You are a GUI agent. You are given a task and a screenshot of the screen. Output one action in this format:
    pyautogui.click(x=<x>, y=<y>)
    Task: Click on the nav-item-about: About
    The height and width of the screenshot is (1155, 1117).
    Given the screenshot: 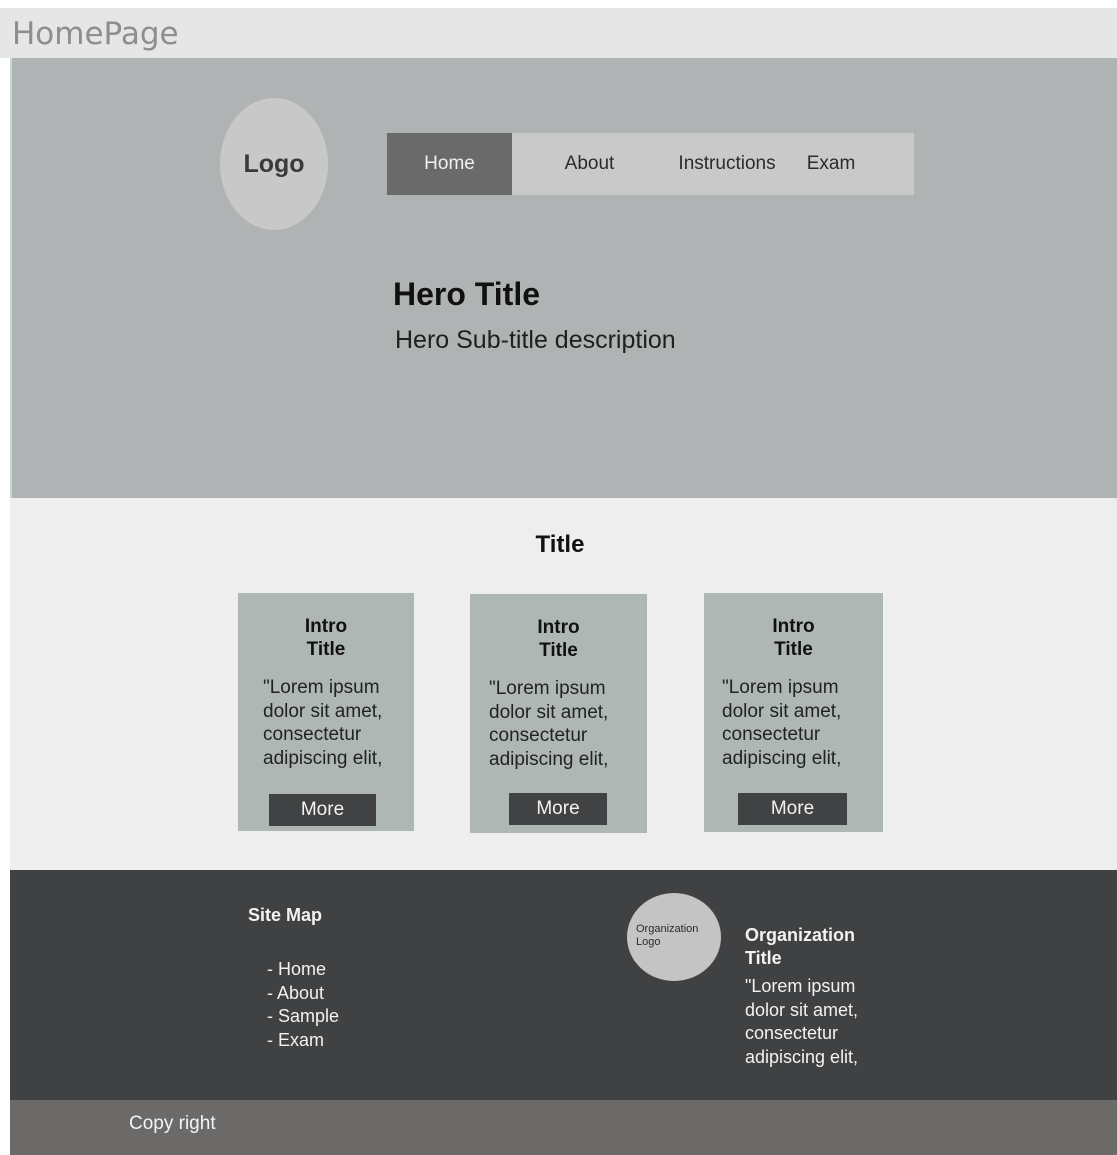 What is the action you would take?
    pyautogui.click(x=589, y=164)
    